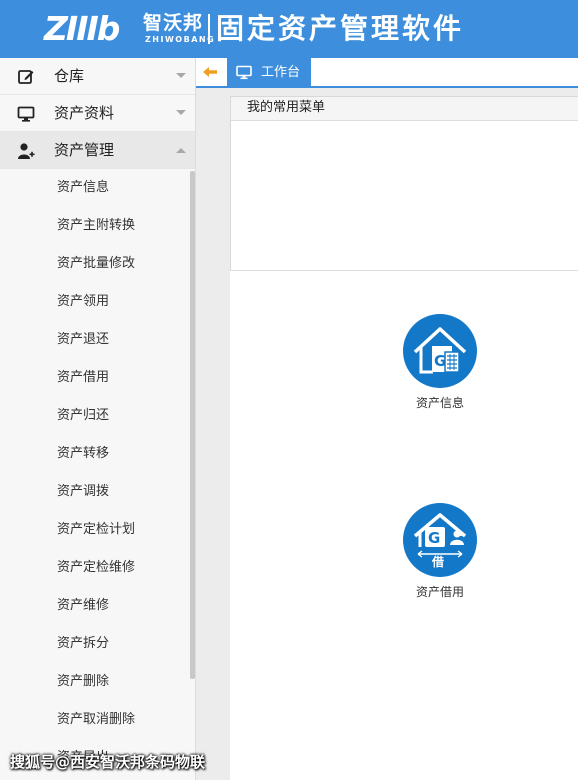 The image size is (578, 780). What do you see at coordinates (97, 188) in the screenshot?
I see `sidebar-item-asset-info: 资产信息` at bounding box center [97, 188].